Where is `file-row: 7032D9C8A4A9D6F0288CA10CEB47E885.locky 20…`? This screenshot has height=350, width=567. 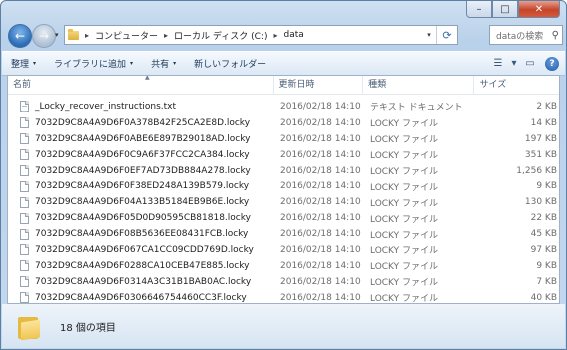 file-row: 7032D9C8A4A9D6F0288CA10CEB47E885.locky 20… is located at coordinates (283, 266).